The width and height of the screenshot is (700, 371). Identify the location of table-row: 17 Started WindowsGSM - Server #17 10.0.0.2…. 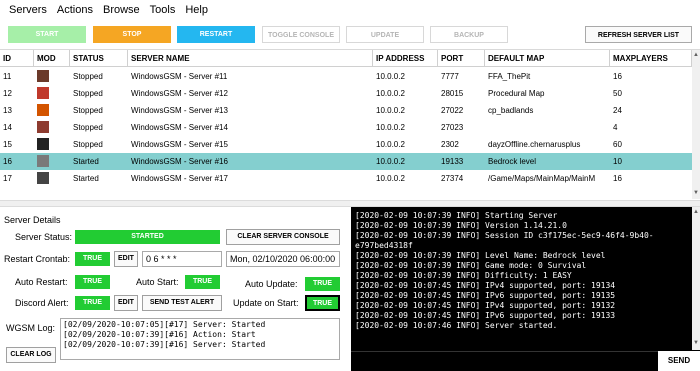
(346, 178).